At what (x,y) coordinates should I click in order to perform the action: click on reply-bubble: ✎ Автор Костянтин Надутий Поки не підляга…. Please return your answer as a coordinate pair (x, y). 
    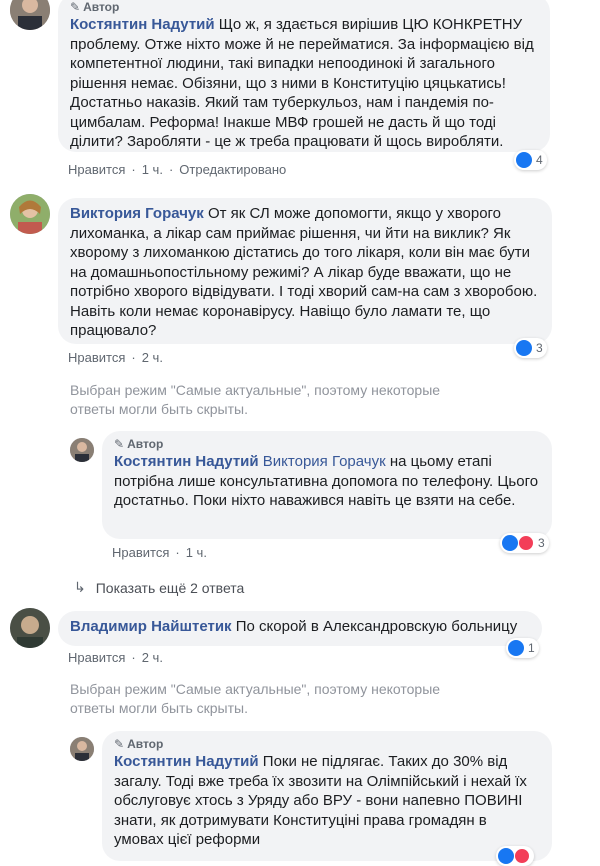
    Looking at the image, I should click on (327, 796).